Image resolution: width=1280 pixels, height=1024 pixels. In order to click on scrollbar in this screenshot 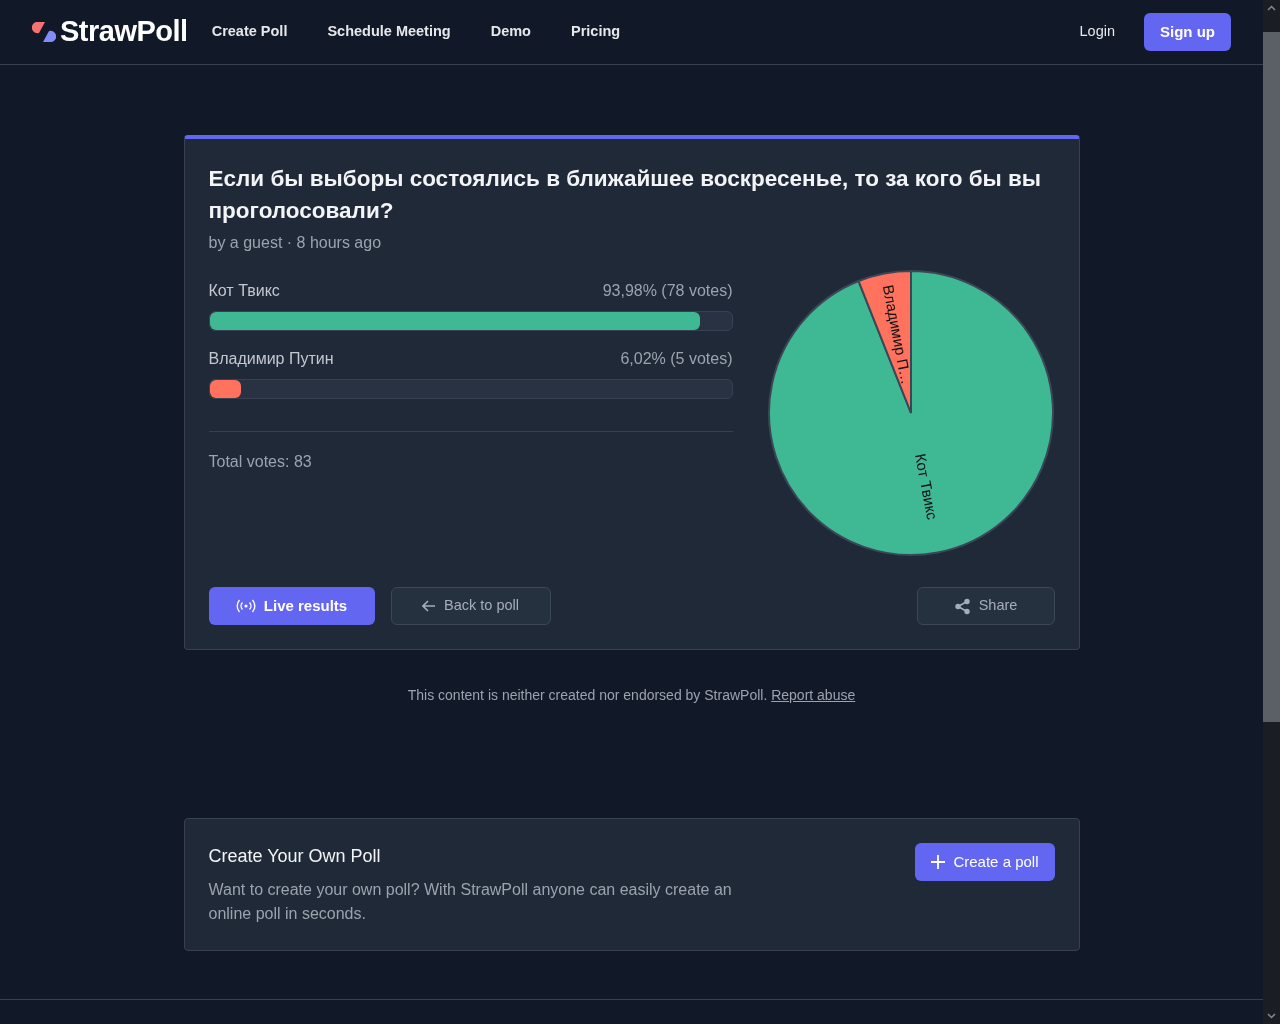, I will do `click(1271, 512)`.